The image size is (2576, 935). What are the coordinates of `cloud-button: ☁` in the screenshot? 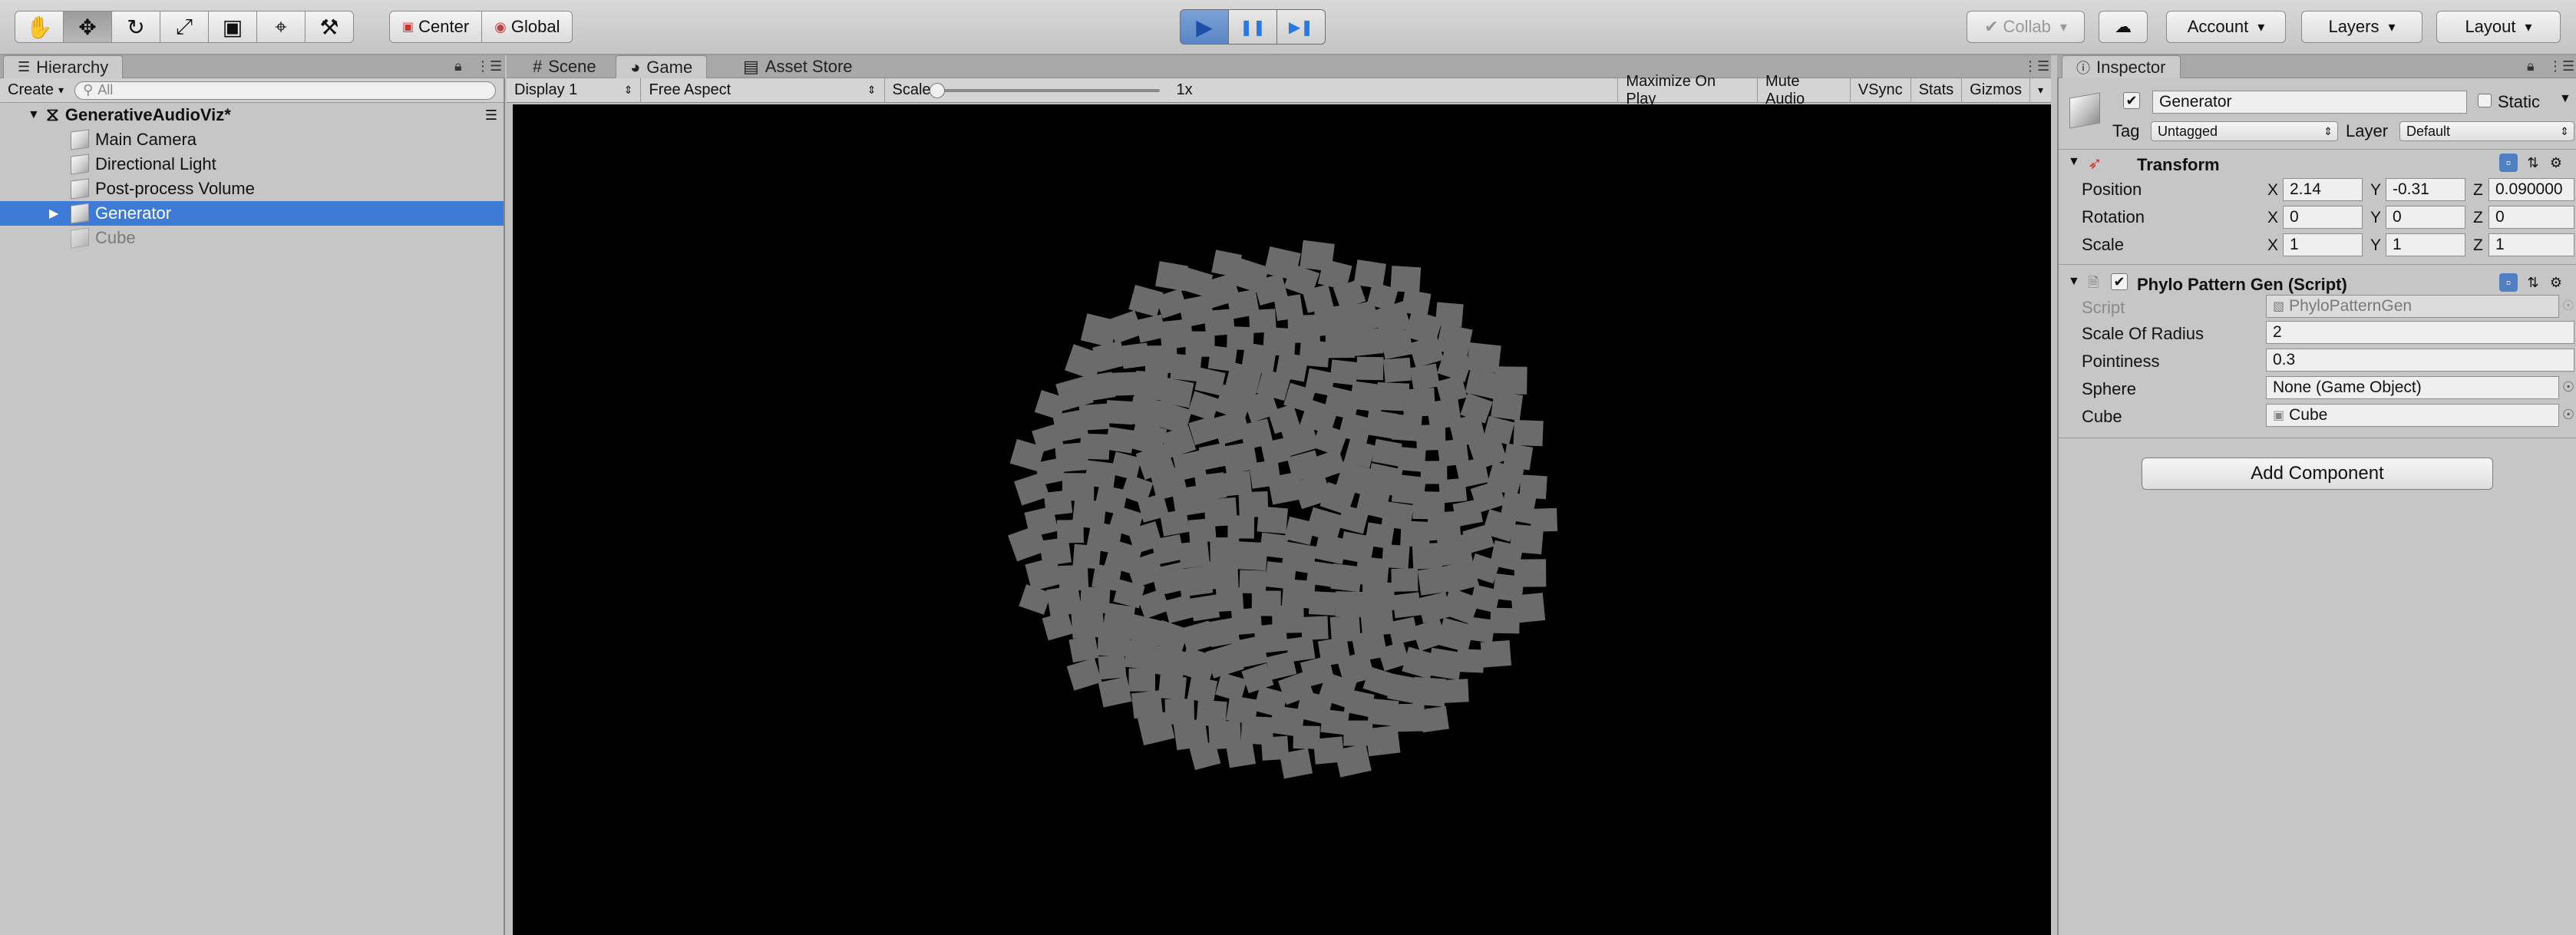 It's located at (2123, 27).